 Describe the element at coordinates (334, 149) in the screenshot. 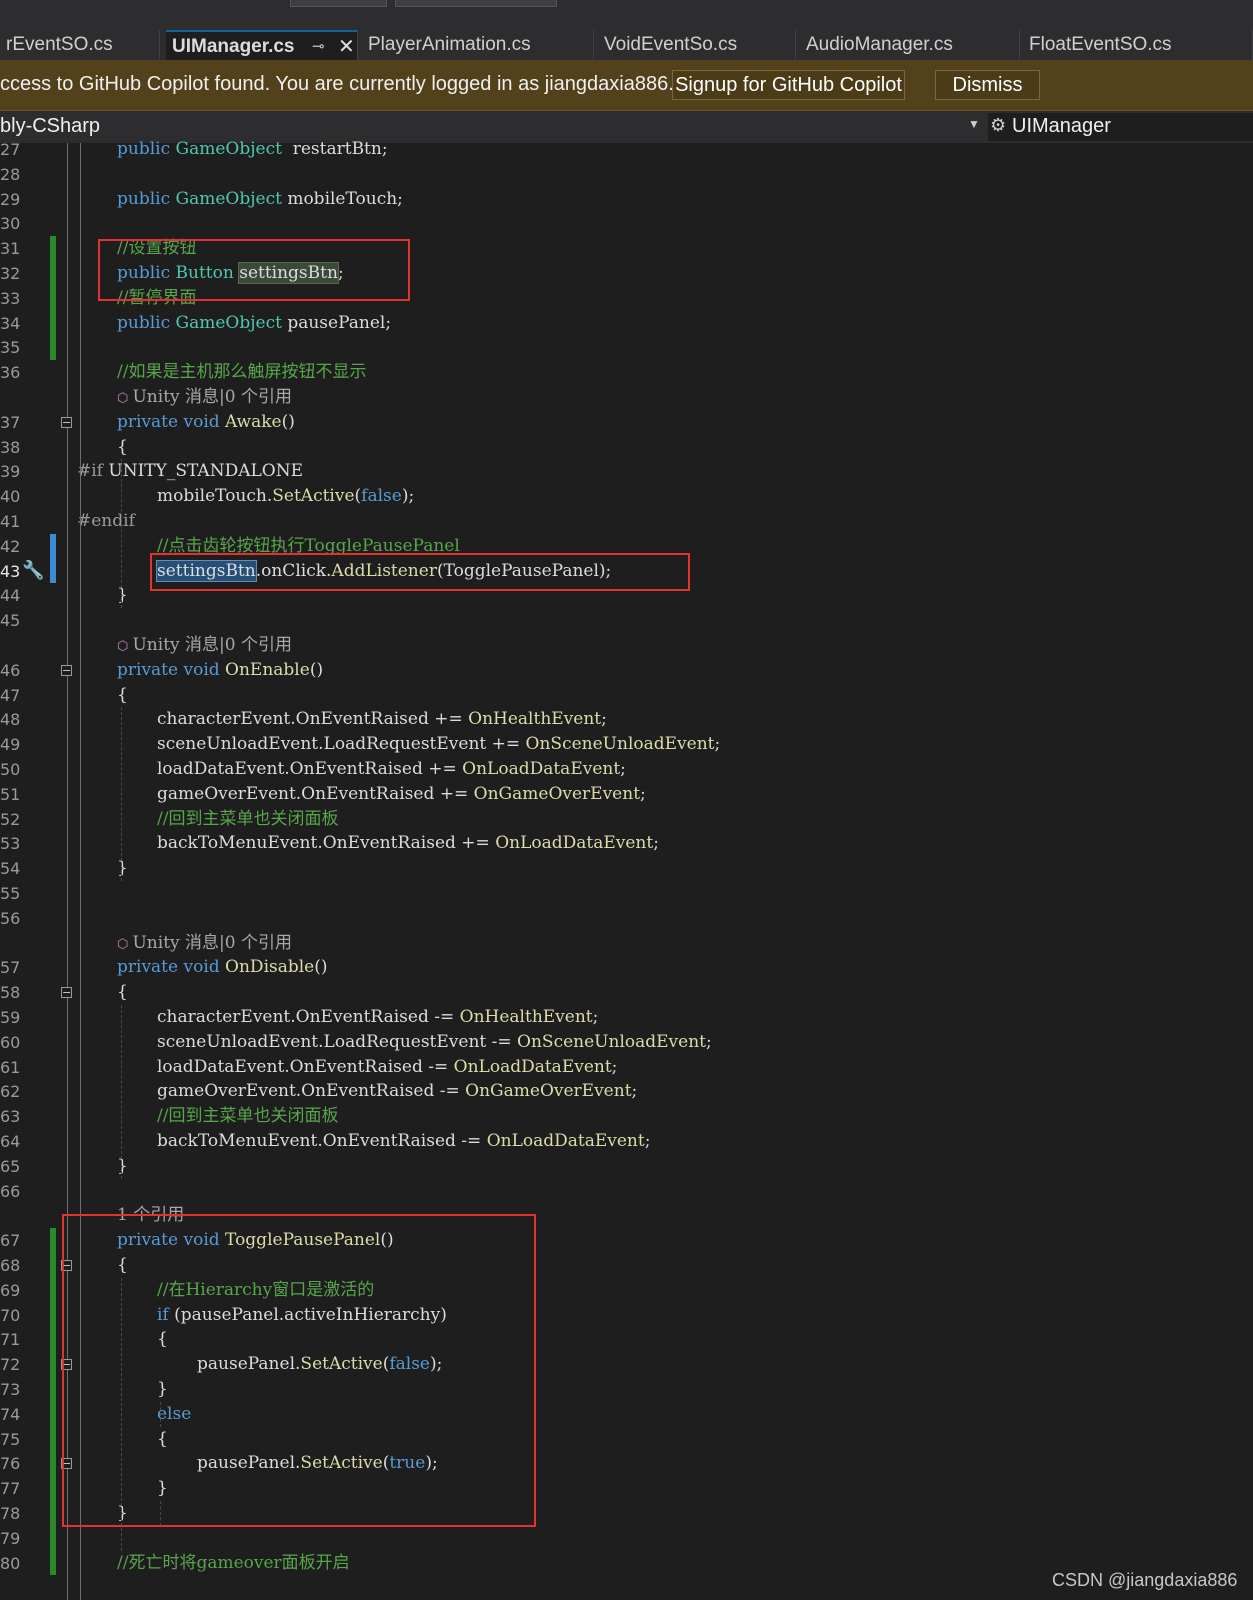

I see `code-token: restartBtn;` at that location.